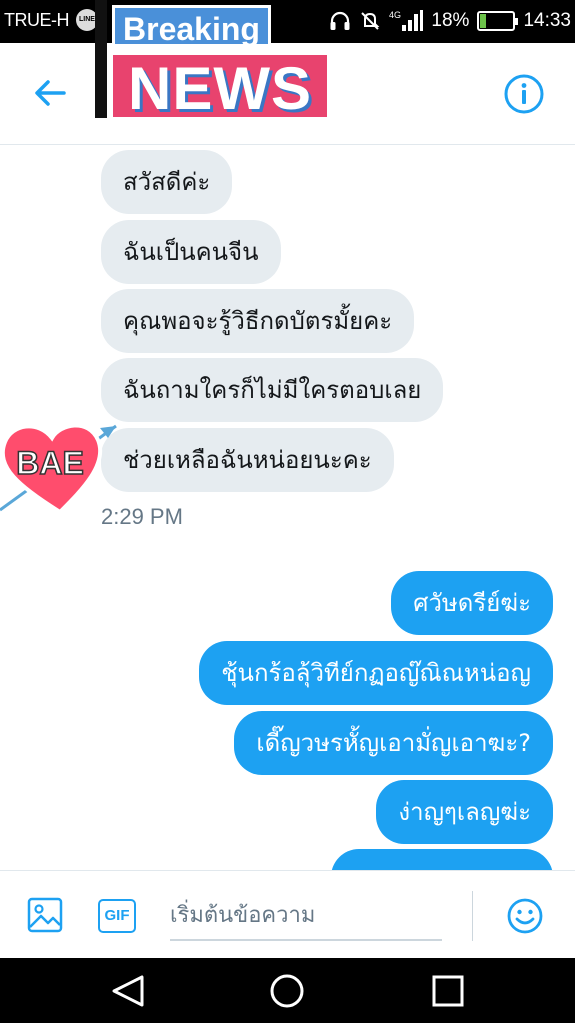 The width and height of the screenshot is (575, 1023). Describe the element at coordinates (45, 915) in the screenshot. I see `image-icon` at that location.